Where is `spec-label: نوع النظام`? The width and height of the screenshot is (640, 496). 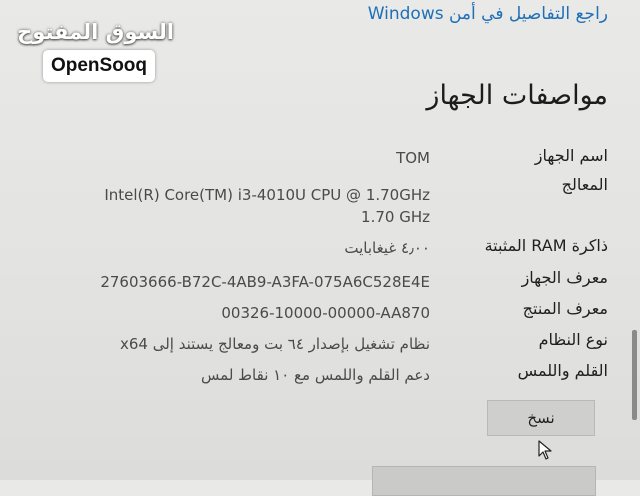
spec-label: نوع النظام is located at coordinates (573, 339).